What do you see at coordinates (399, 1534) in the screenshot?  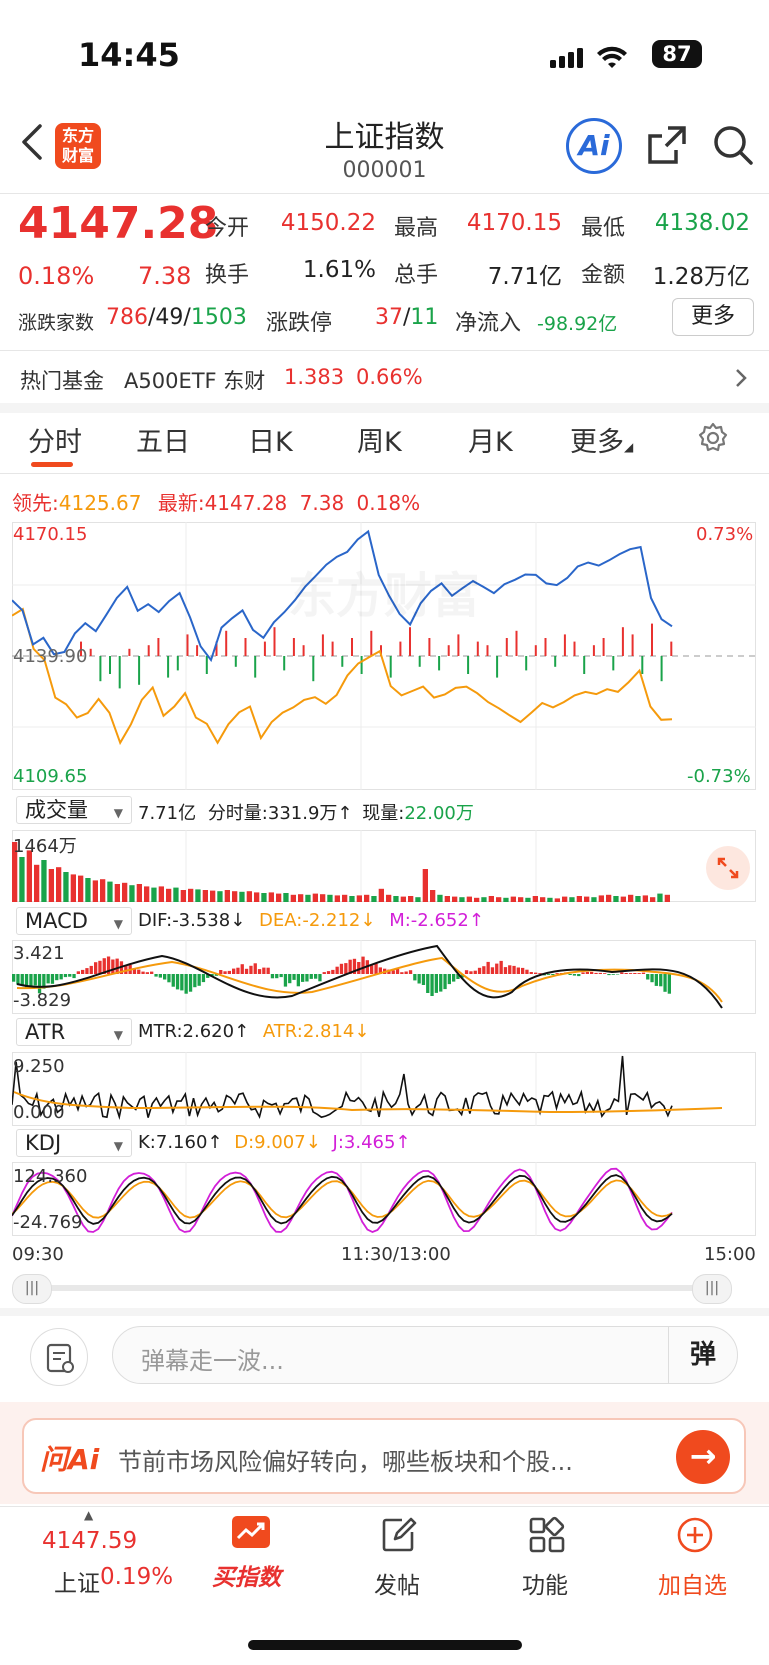 I see `edit-post-icon` at bounding box center [399, 1534].